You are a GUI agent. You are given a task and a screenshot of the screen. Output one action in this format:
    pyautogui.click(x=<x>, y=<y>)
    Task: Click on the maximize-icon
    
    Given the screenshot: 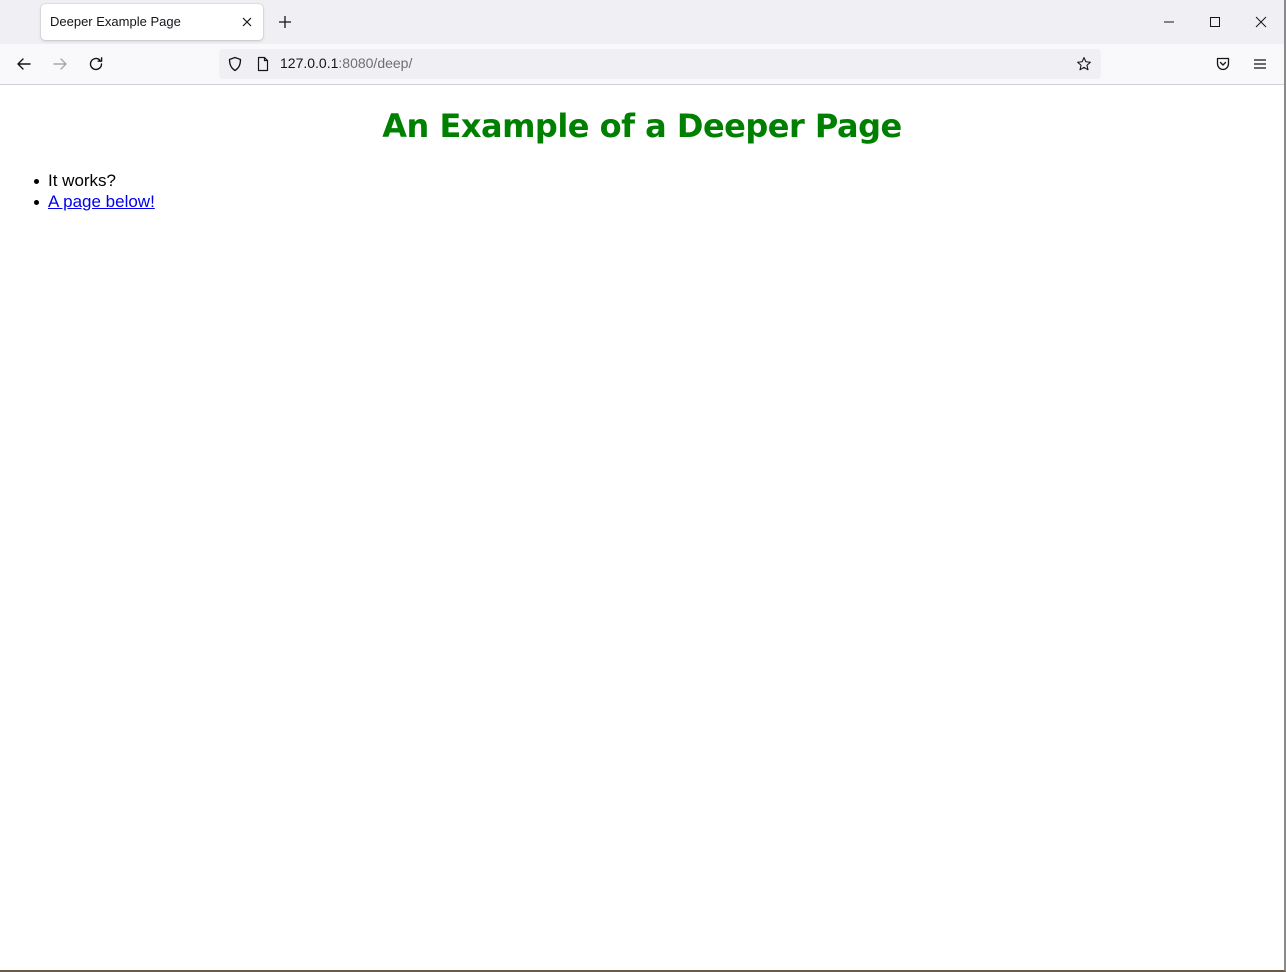 What is the action you would take?
    pyautogui.click(x=1215, y=22)
    